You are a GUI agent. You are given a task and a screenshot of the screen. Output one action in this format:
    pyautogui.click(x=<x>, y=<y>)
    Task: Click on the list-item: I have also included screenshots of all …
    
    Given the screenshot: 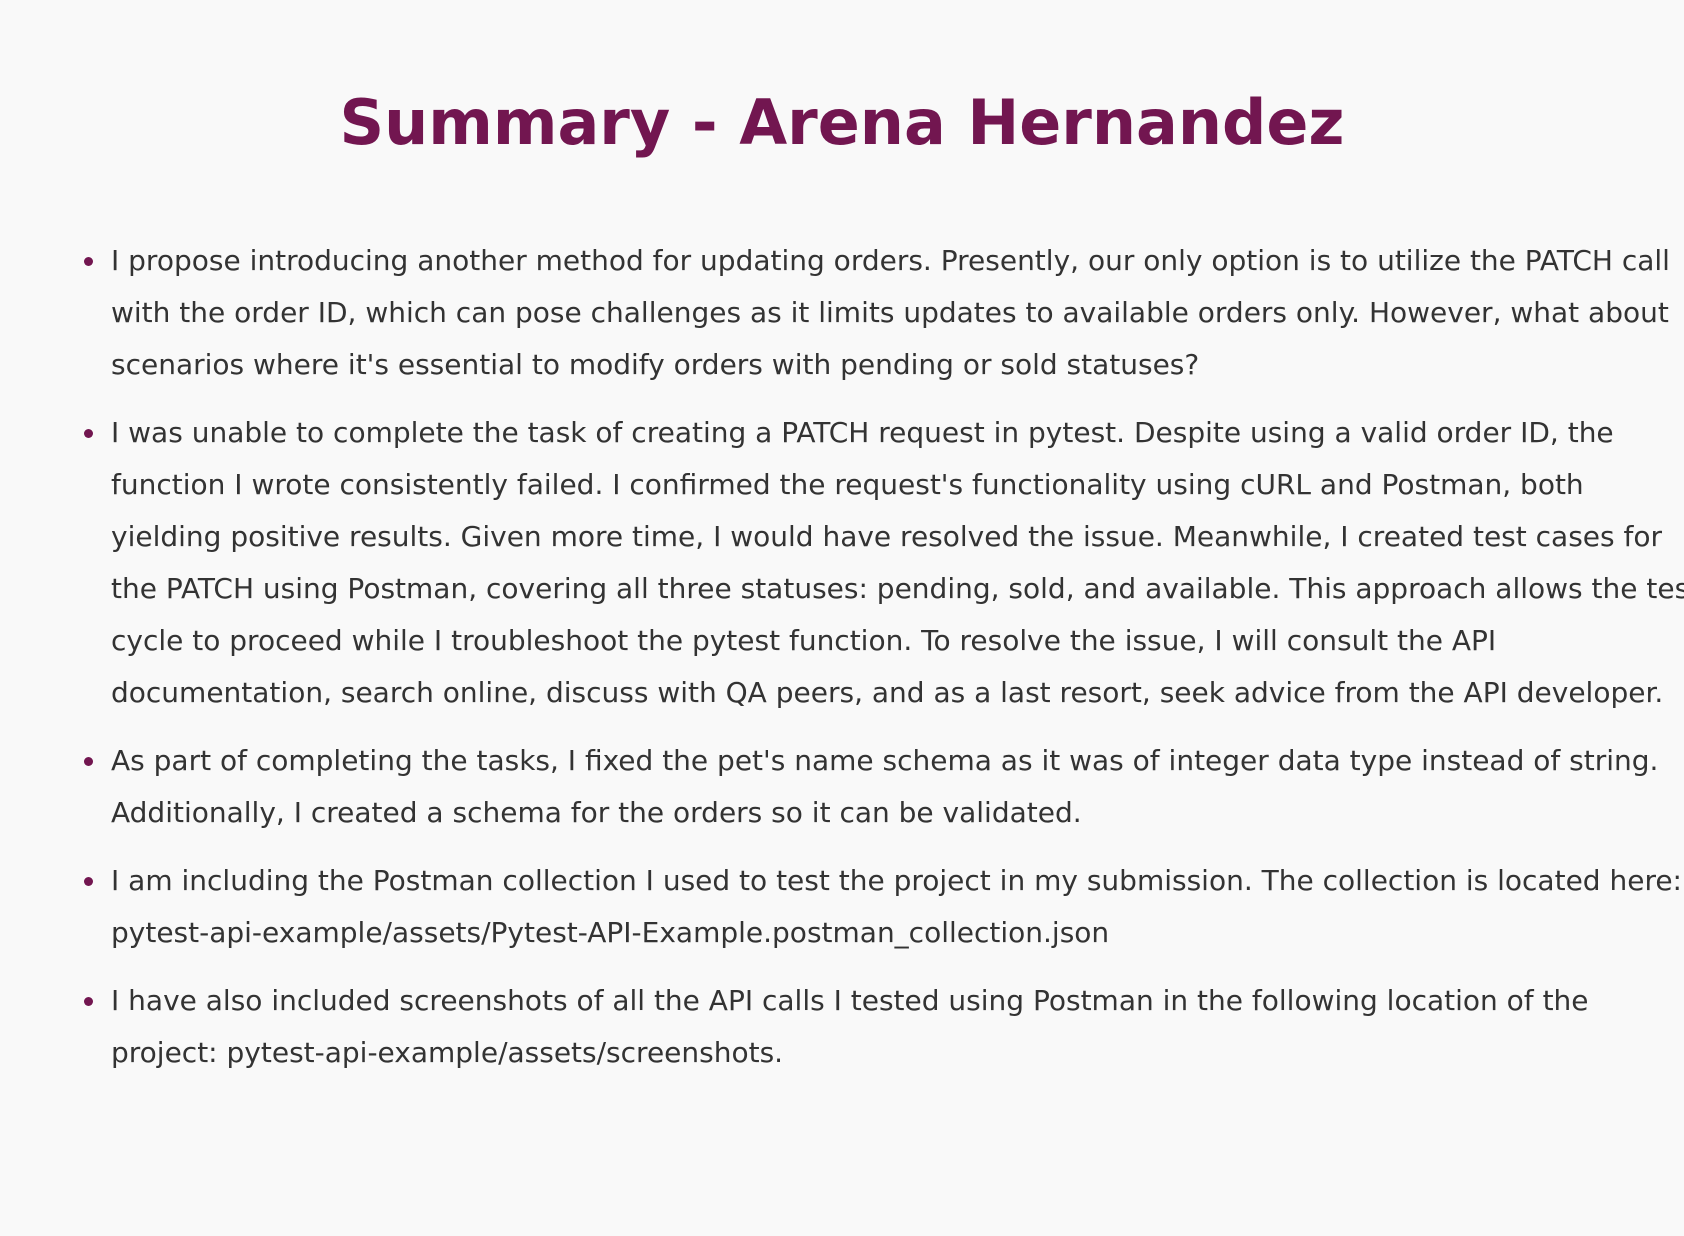 What is the action you would take?
    pyautogui.click(x=884, y=1027)
    